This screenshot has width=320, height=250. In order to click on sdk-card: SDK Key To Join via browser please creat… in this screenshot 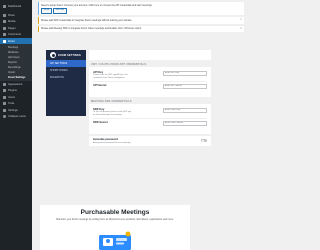, I will do `click(150, 119)`.